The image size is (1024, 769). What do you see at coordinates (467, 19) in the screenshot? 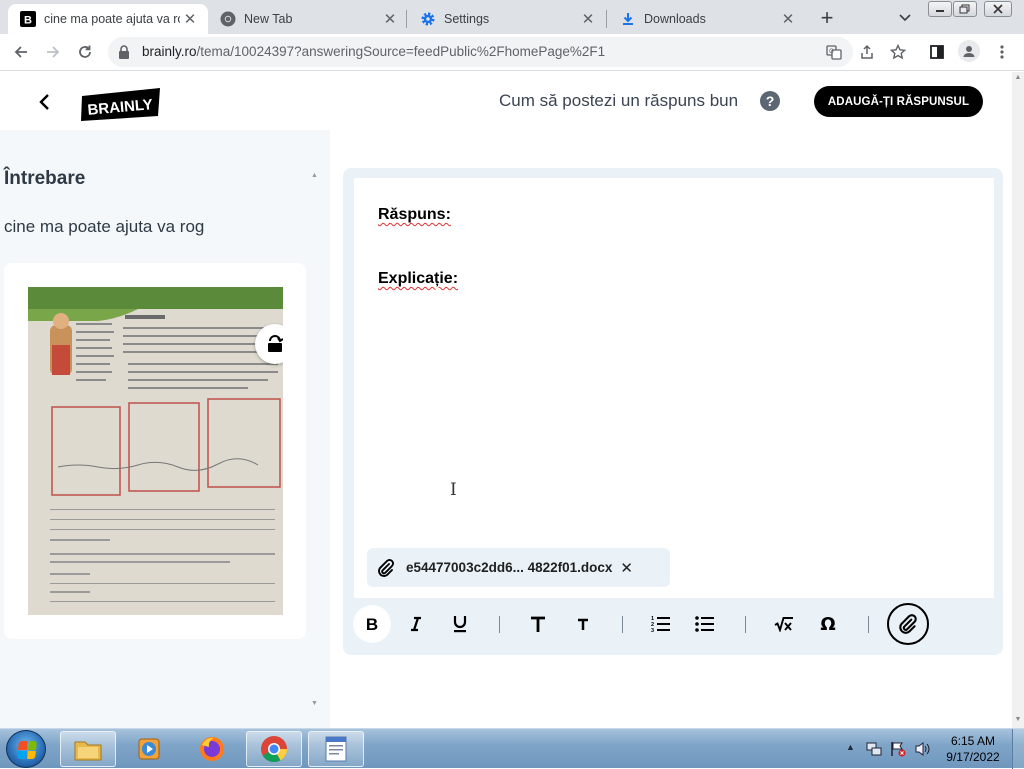
I see `tab-title: Settings` at bounding box center [467, 19].